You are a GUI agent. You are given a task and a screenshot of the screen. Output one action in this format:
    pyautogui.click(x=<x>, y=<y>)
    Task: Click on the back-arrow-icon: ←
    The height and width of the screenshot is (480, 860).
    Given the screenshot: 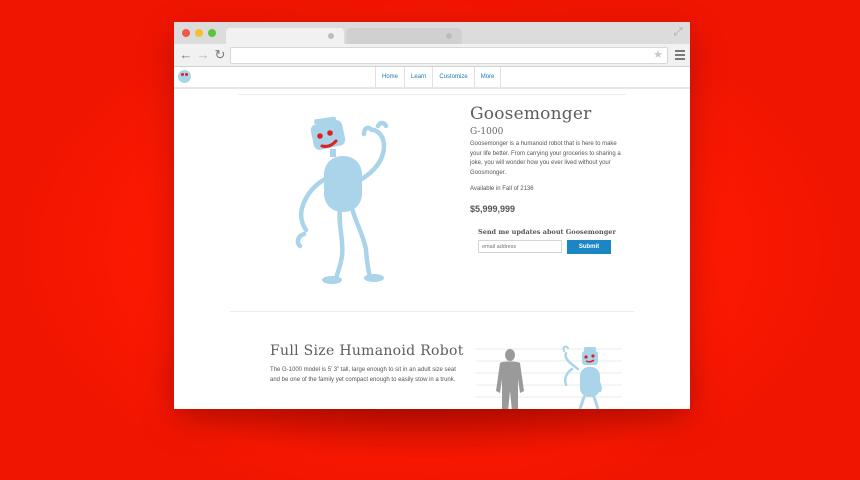 What is the action you would take?
    pyautogui.click(x=186, y=55)
    